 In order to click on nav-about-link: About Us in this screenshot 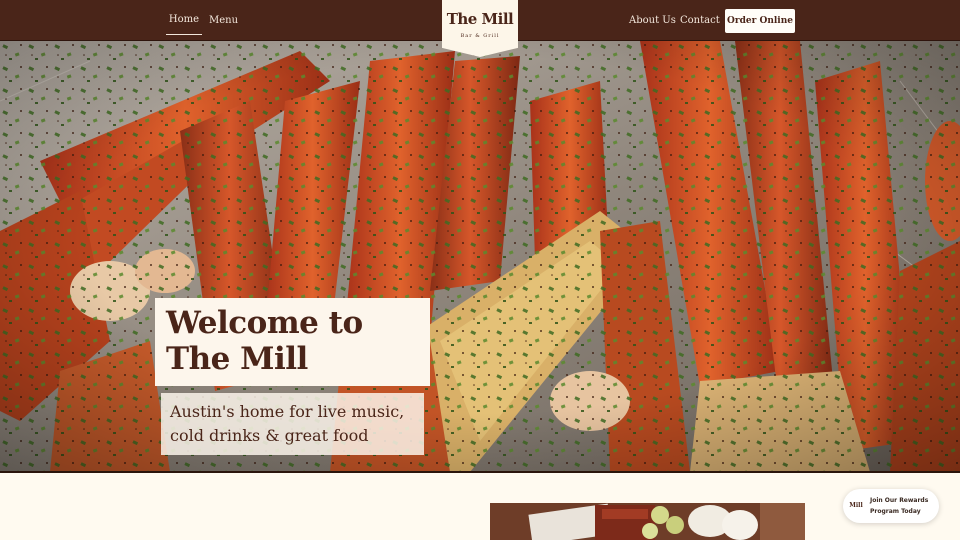, I will do `click(652, 20)`.